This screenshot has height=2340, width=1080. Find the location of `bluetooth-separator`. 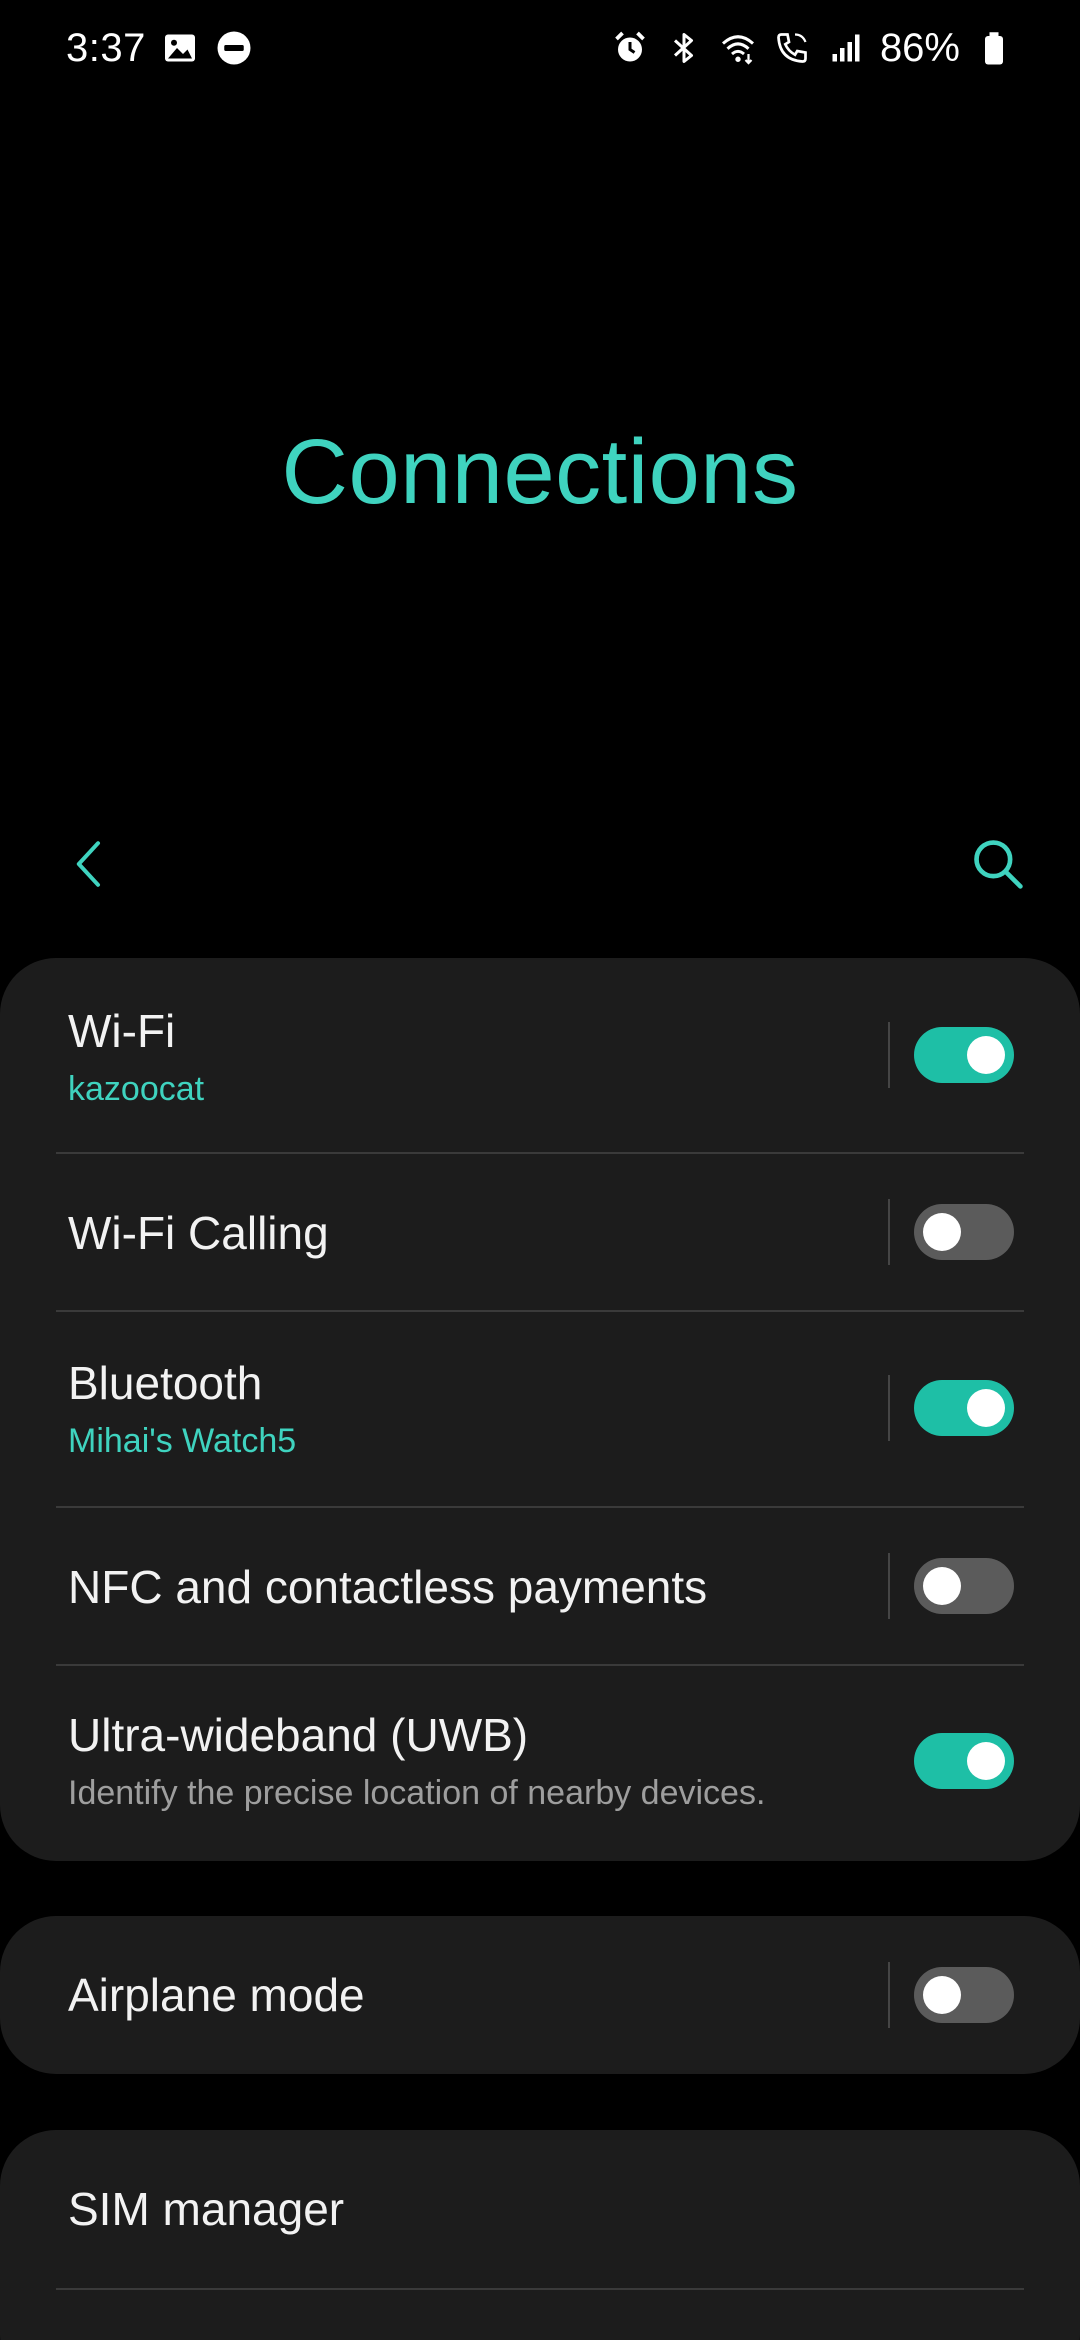

bluetooth-separator is located at coordinates (889, 1408).